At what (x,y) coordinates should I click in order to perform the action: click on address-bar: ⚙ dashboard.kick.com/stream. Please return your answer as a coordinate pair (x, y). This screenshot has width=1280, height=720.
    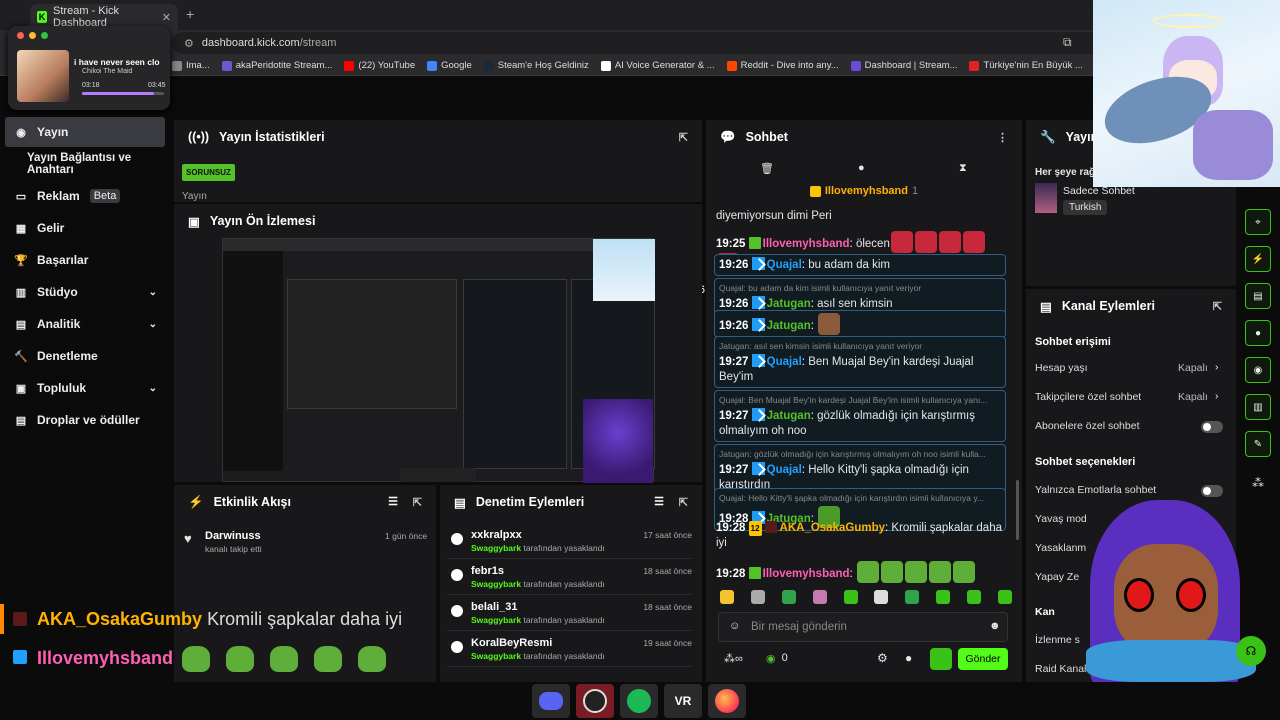
    Looking at the image, I should click on (637, 43).